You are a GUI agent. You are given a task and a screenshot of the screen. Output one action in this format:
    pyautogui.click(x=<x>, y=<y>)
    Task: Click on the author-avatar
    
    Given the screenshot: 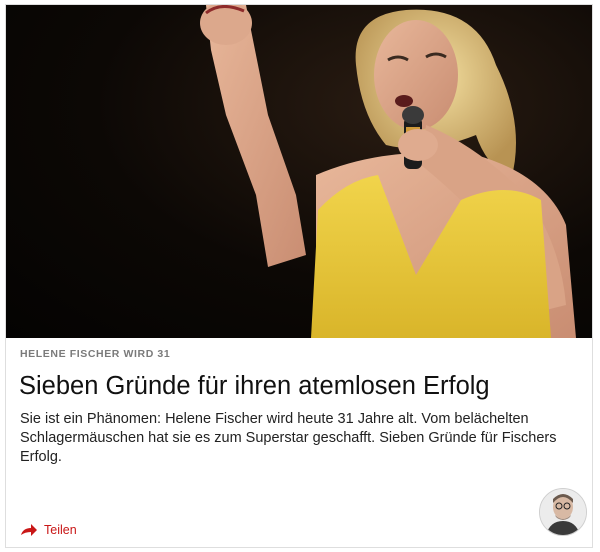 What is the action you would take?
    pyautogui.click(x=563, y=512)
    